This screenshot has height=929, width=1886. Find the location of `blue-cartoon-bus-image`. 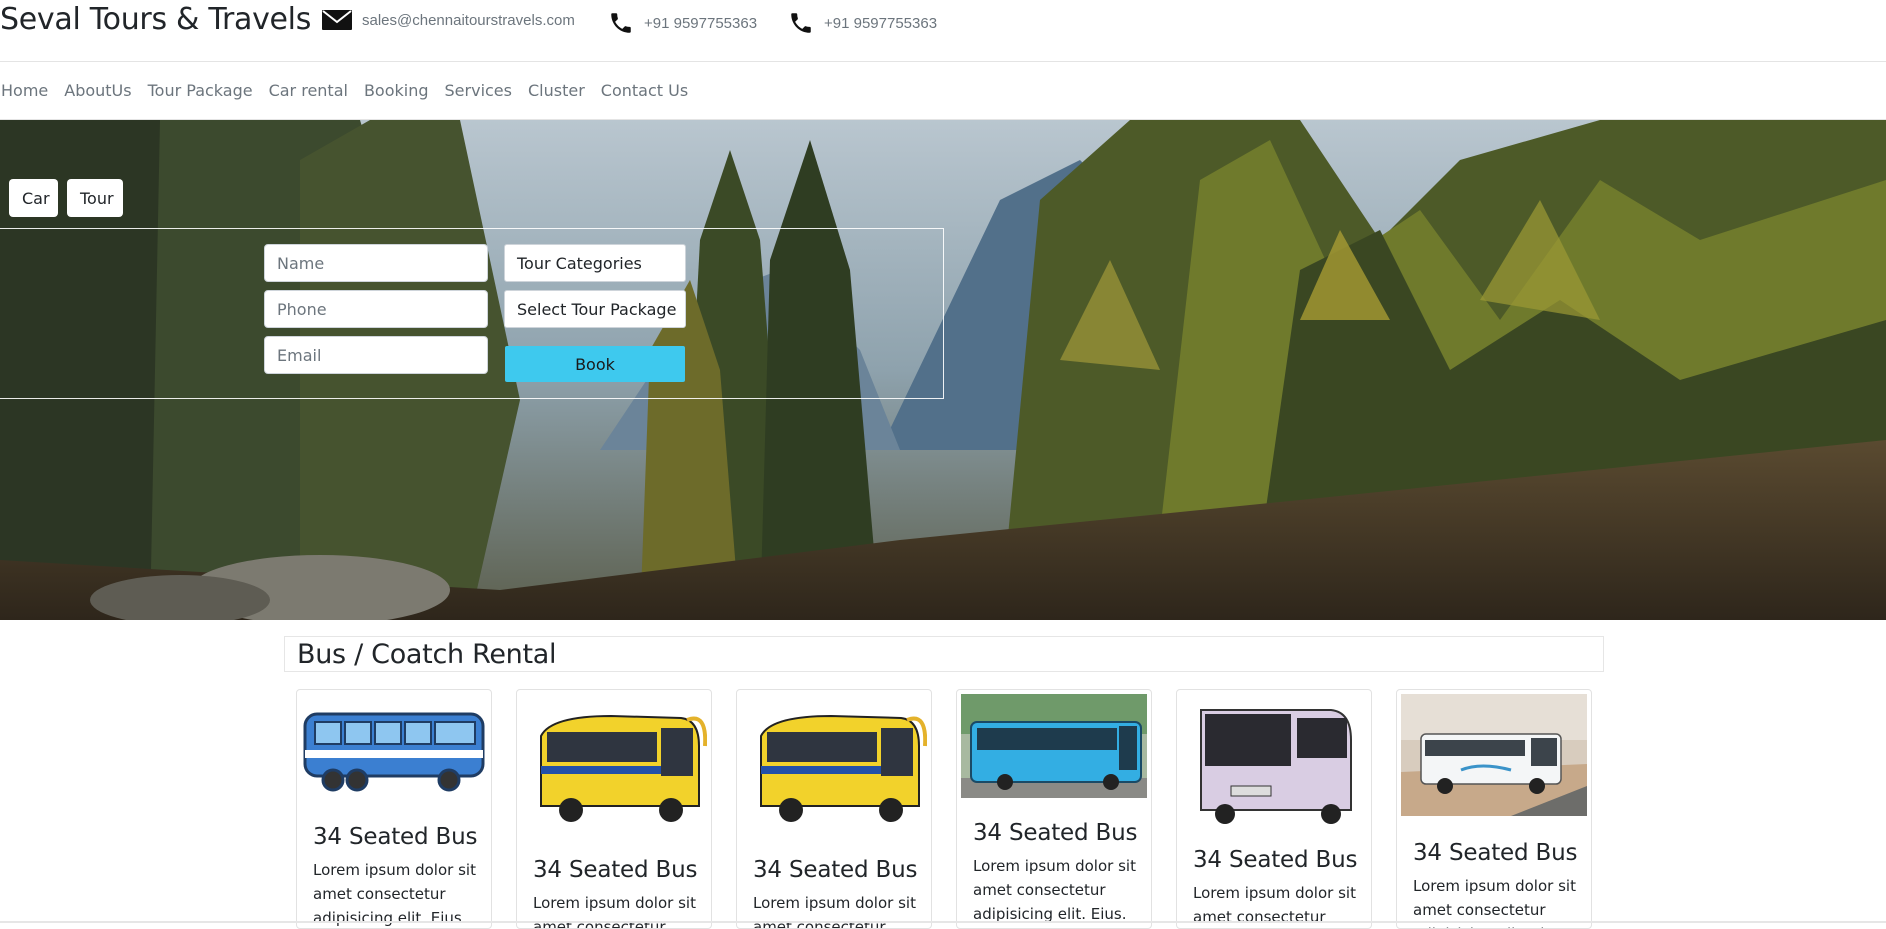

blue-cartoon-bus-image is located at coordinates (394, 752).